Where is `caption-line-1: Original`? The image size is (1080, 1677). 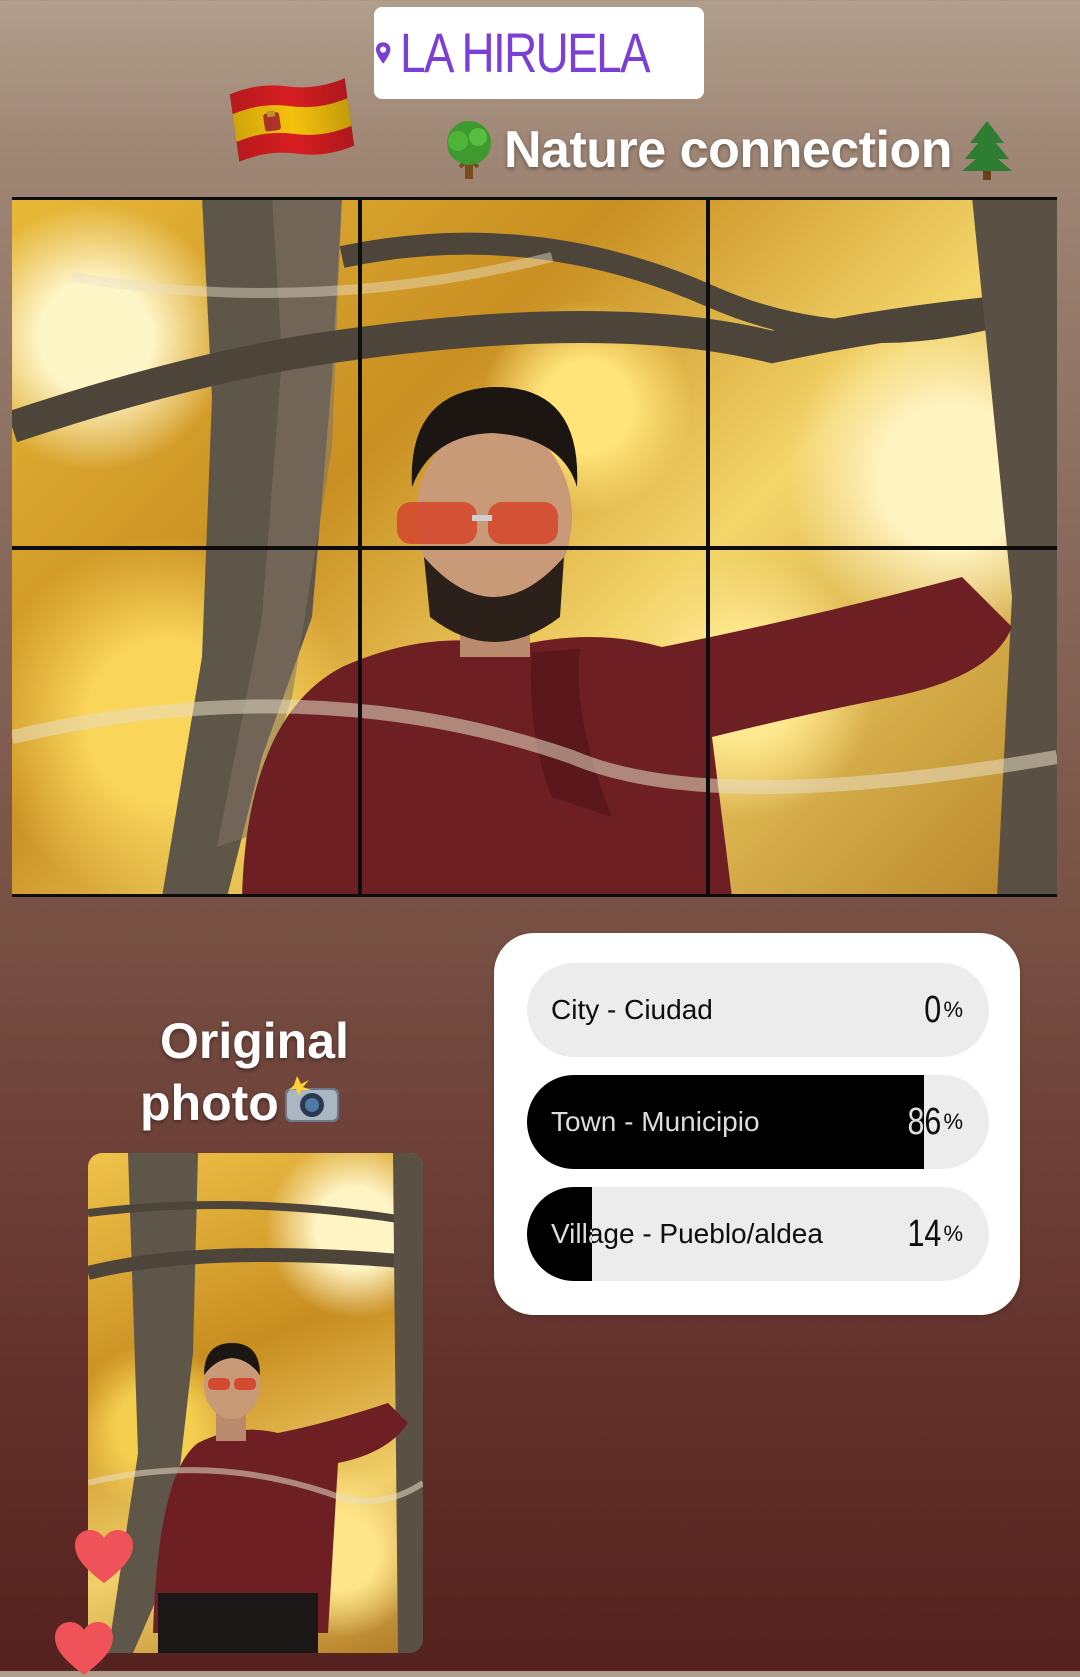
caption-line-1: Original is located at coordinates (254, 1041).